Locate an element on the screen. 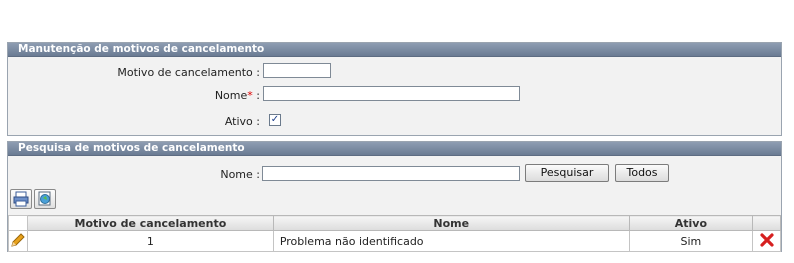 The height and width of the screenshot is (263, 794). edit-cell is located at coordinates (18, 241).